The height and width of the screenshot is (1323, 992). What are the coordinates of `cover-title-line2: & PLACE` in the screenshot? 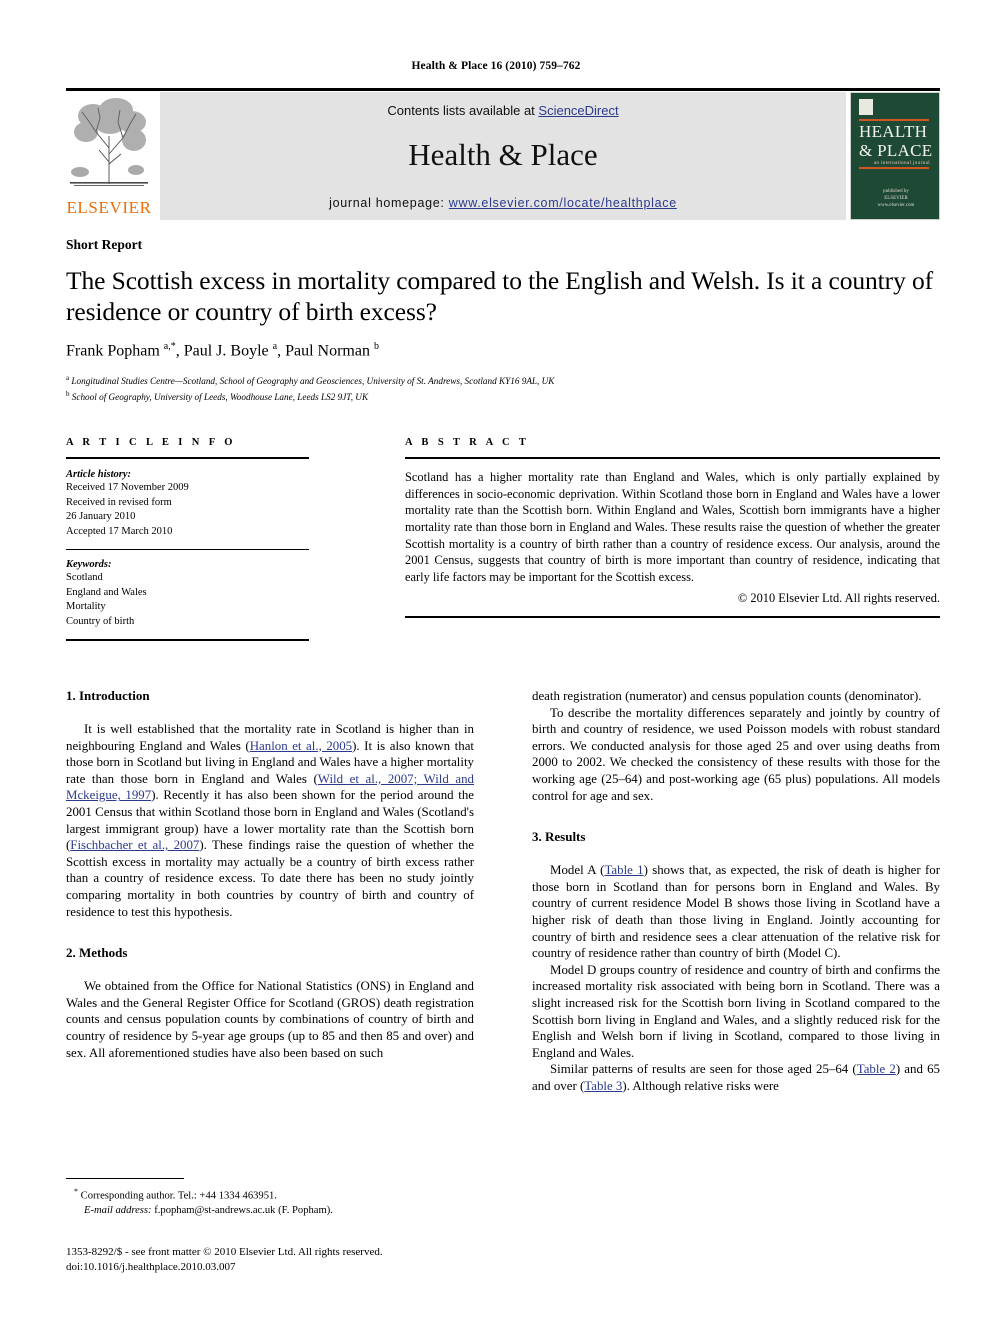 It's located at (896, 150).